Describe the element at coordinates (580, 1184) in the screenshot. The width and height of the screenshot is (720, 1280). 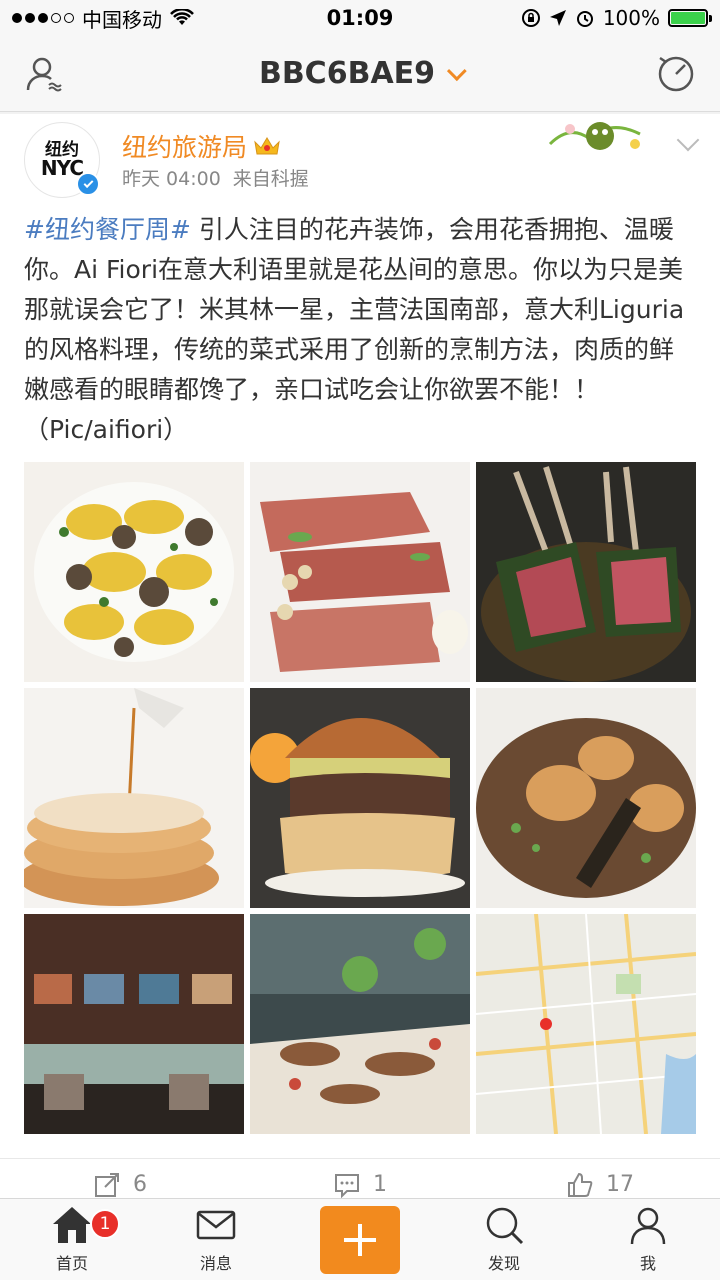
I see `thumbs-up-icon` at that location.